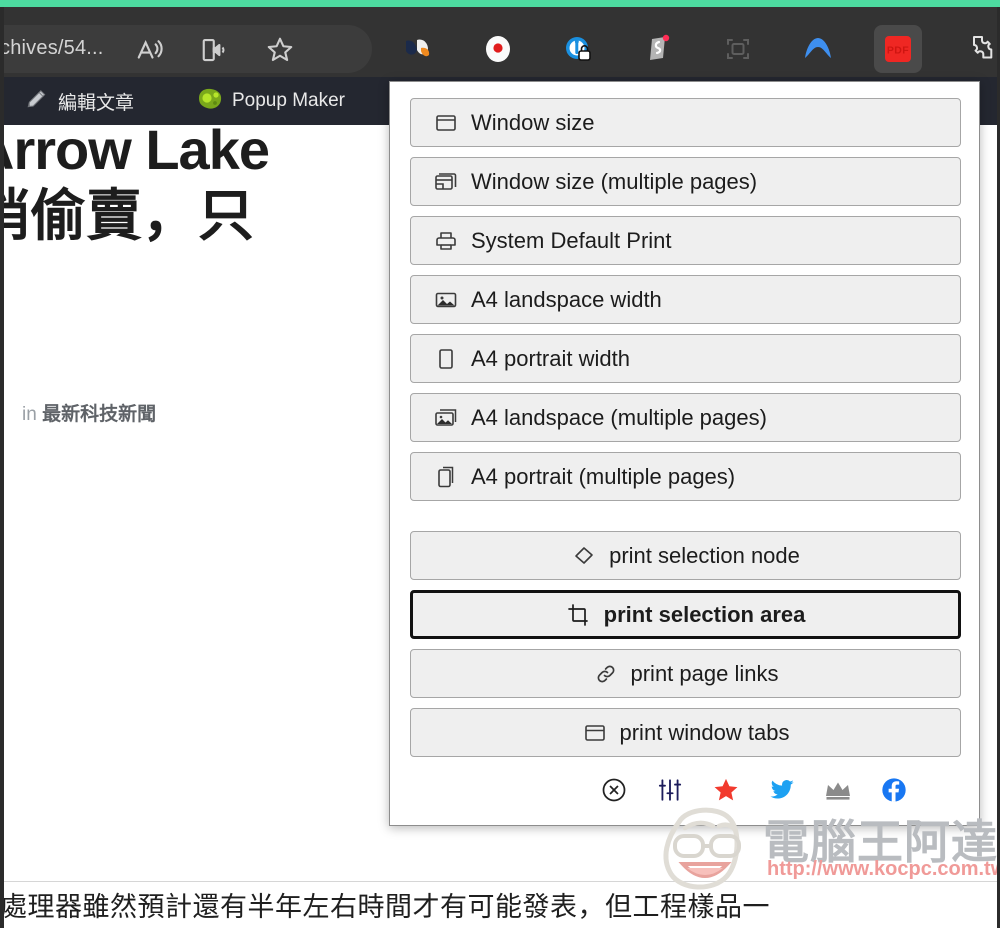  What do you see at coordinates (606, 674) in the screenshot?
I see `link-chain-icon` at bounding box center [606, 674].